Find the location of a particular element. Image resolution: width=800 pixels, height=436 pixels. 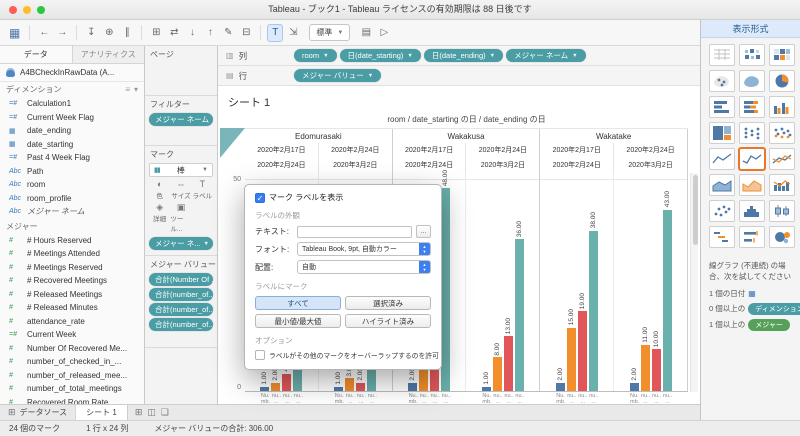

filter-pill: メジャー ネーム▼ is located at coordinates (181, 119).